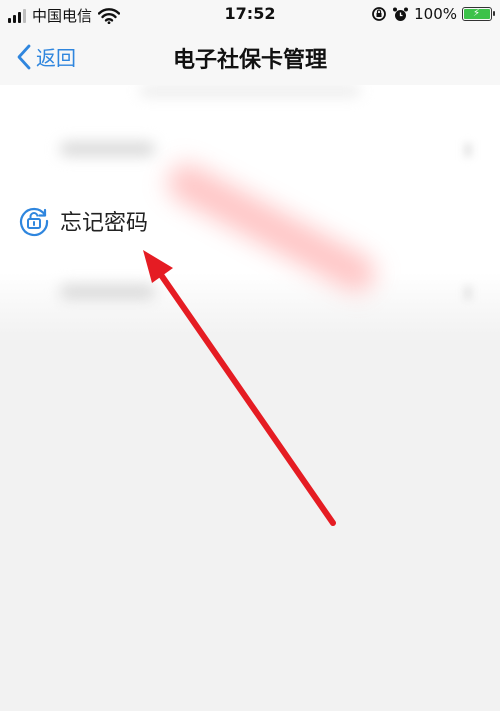 This screenshot has width=500, height=711. I want to click on forgot-password-item: 忘记密码, so click(83, 221).